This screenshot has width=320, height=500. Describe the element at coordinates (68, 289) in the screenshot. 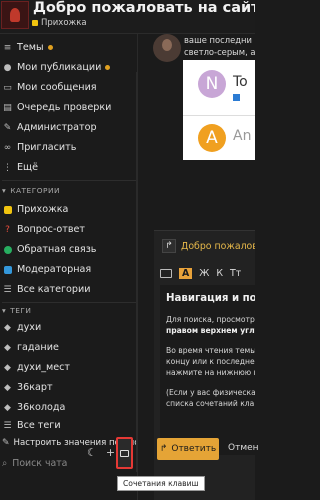

I see `sidebar-all-categories: ☰ Все категории` at that location.